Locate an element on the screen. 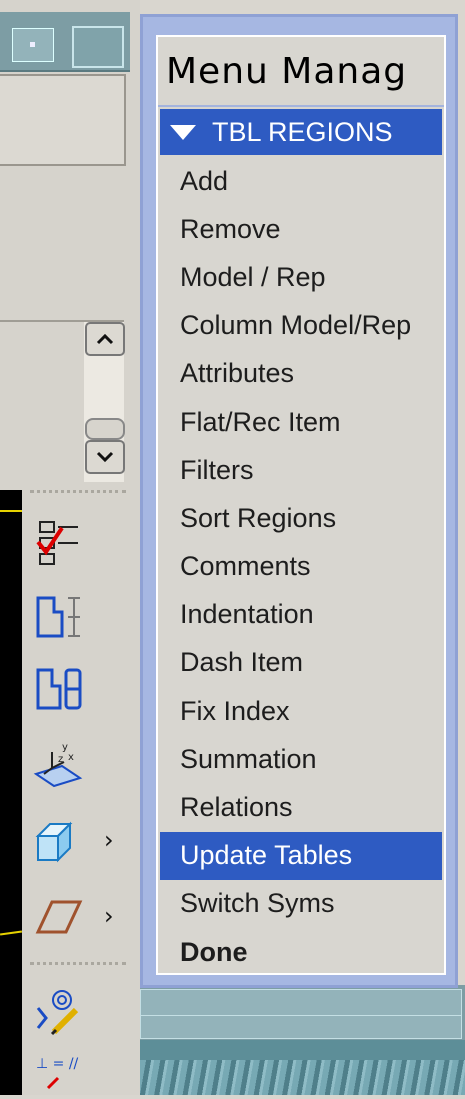 The width and height of the screenshot is (465, 1099). menu-manager-title: Menu Manag is located at coordinates (301, 72).